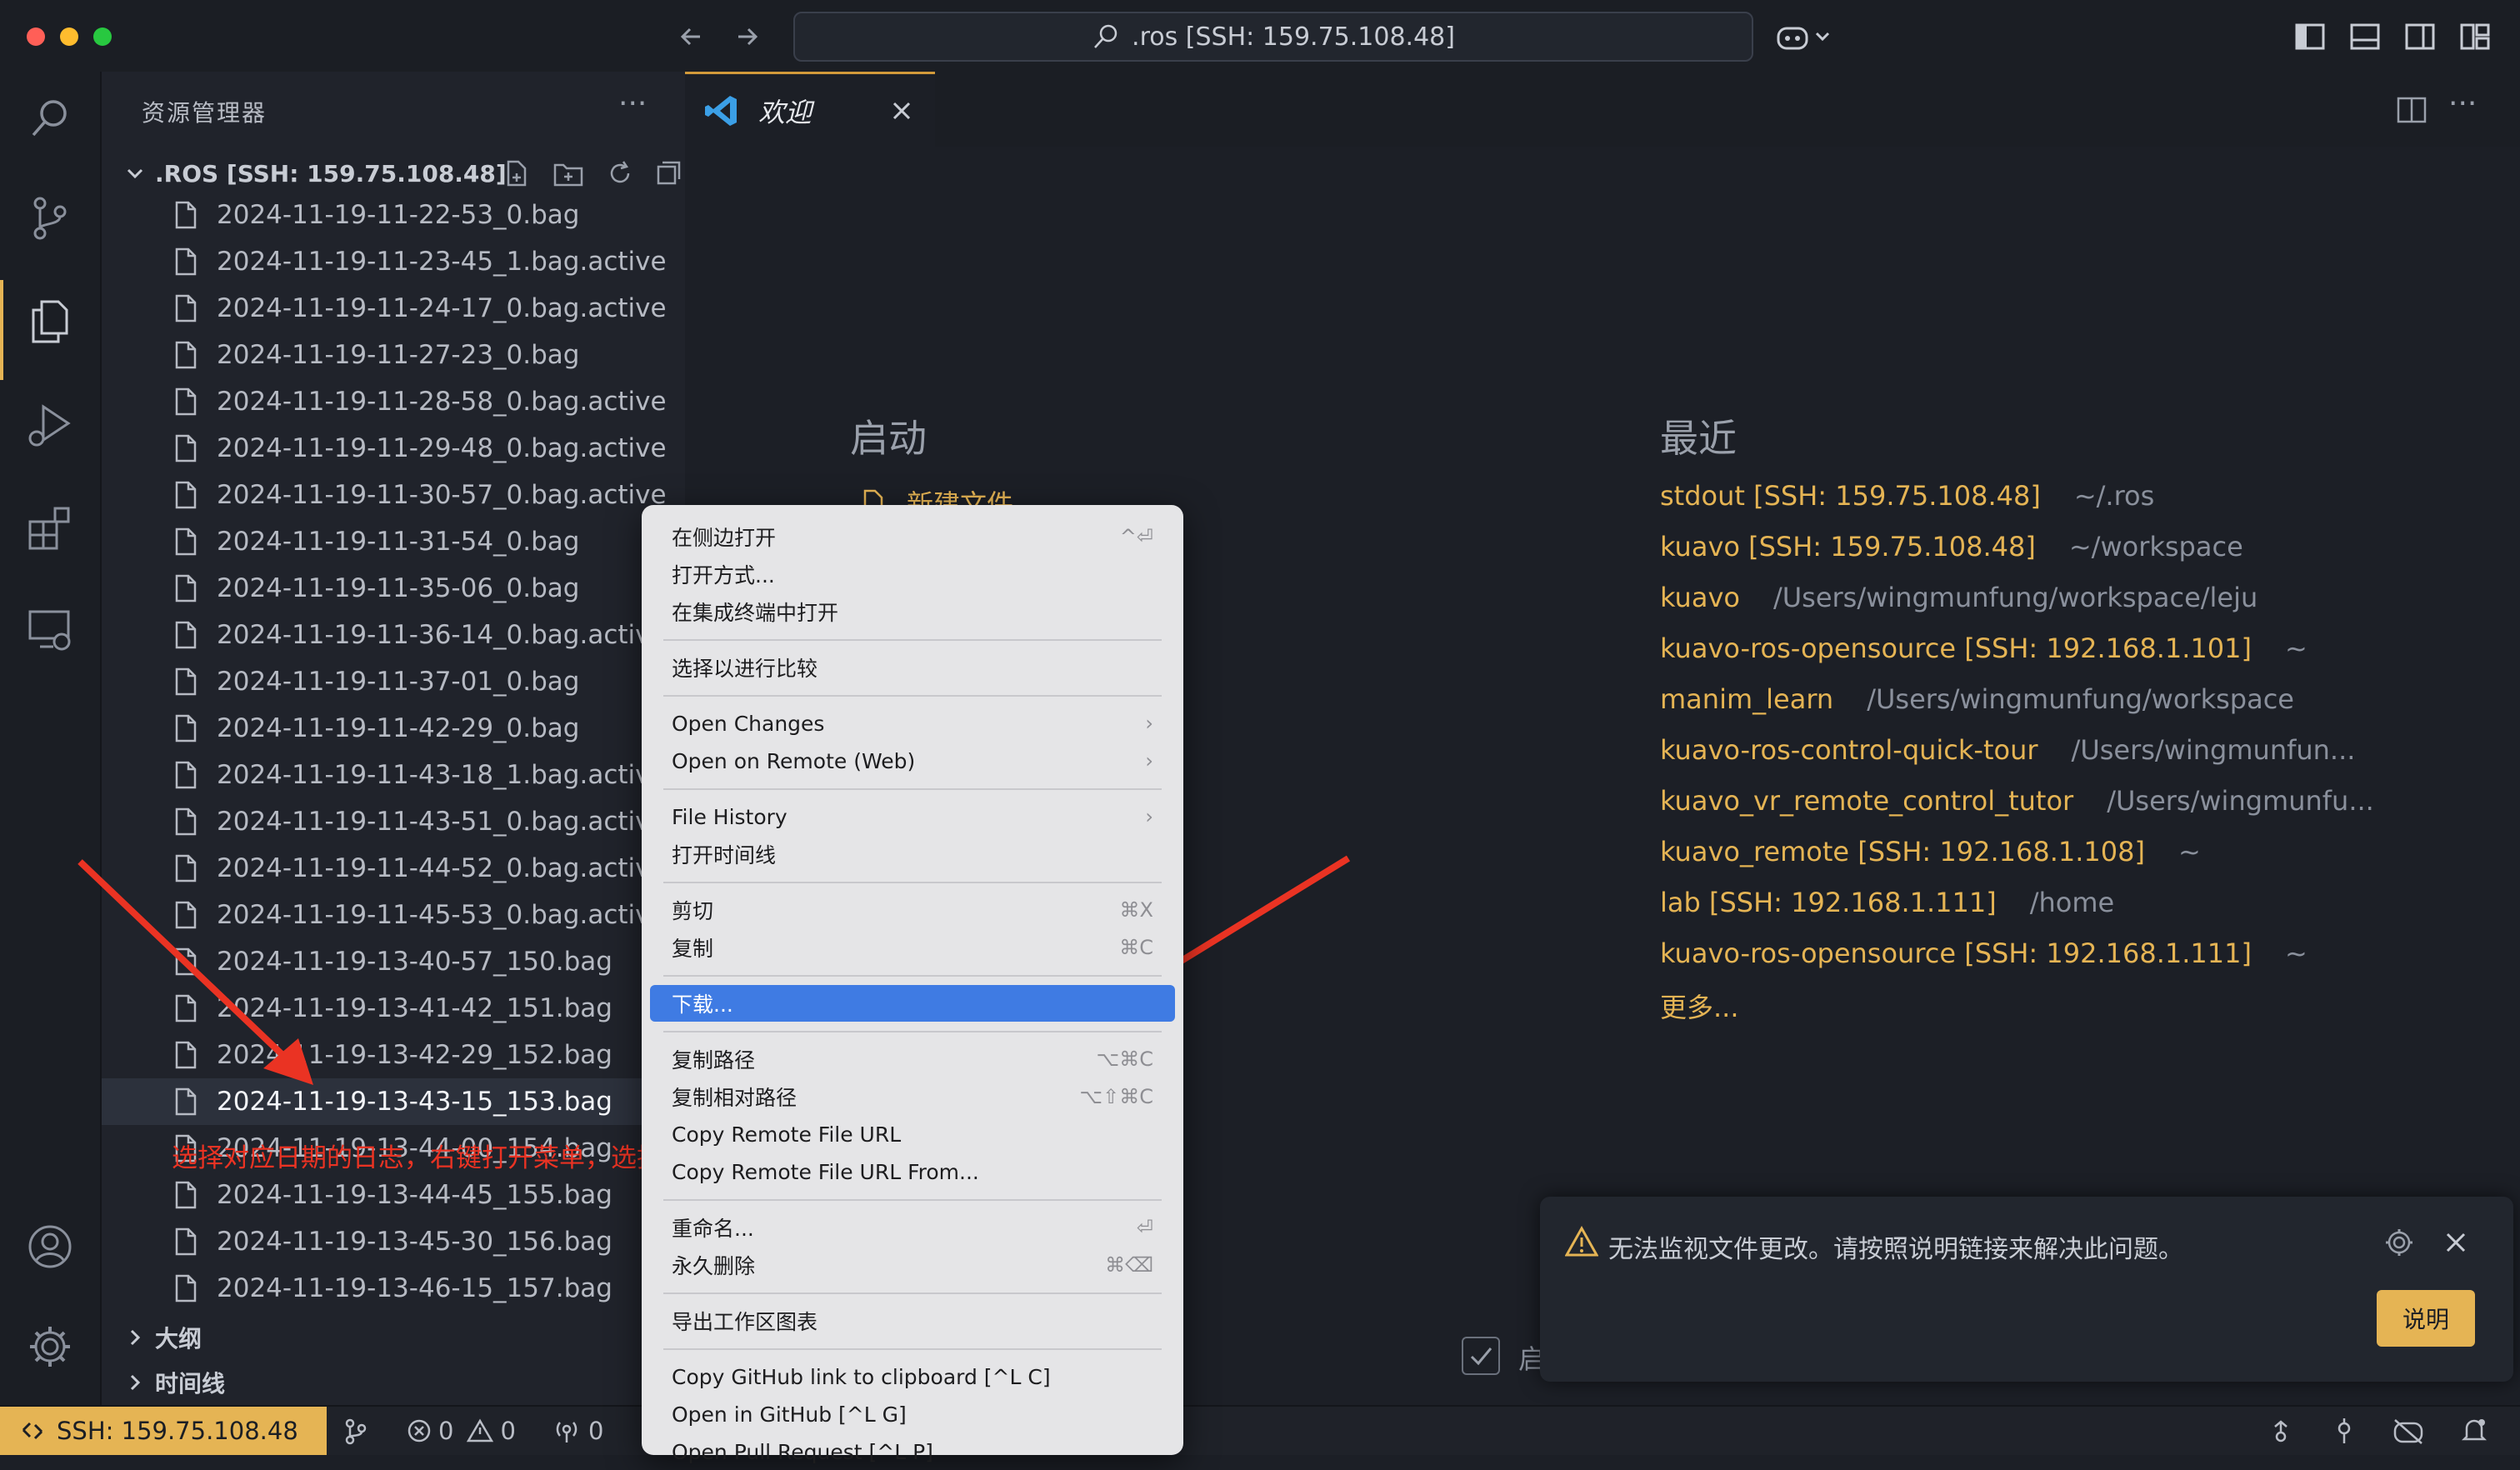 The height and width of the screenshot is (1470, 2520). Describe the element at coordinates (1849, 750) in the screenshot. I see `recent-item-name: kuavo-ros-control-quick-tour` at that location.